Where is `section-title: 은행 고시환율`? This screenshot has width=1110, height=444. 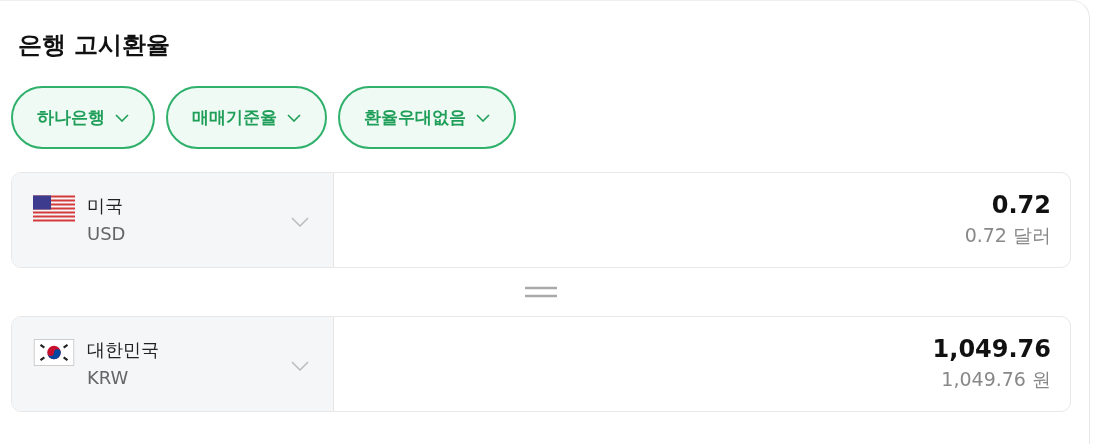
section-title: 은행 고시환율 is located at coordinates (94, 45).